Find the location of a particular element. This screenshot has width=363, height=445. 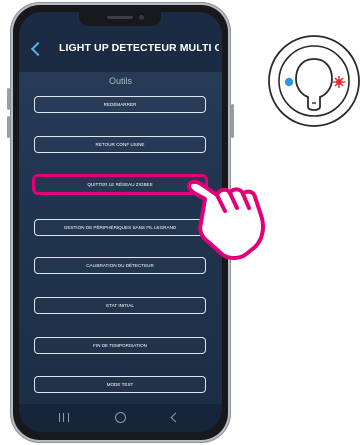

pointing-hand-svg is located at coordinates (225, 219).